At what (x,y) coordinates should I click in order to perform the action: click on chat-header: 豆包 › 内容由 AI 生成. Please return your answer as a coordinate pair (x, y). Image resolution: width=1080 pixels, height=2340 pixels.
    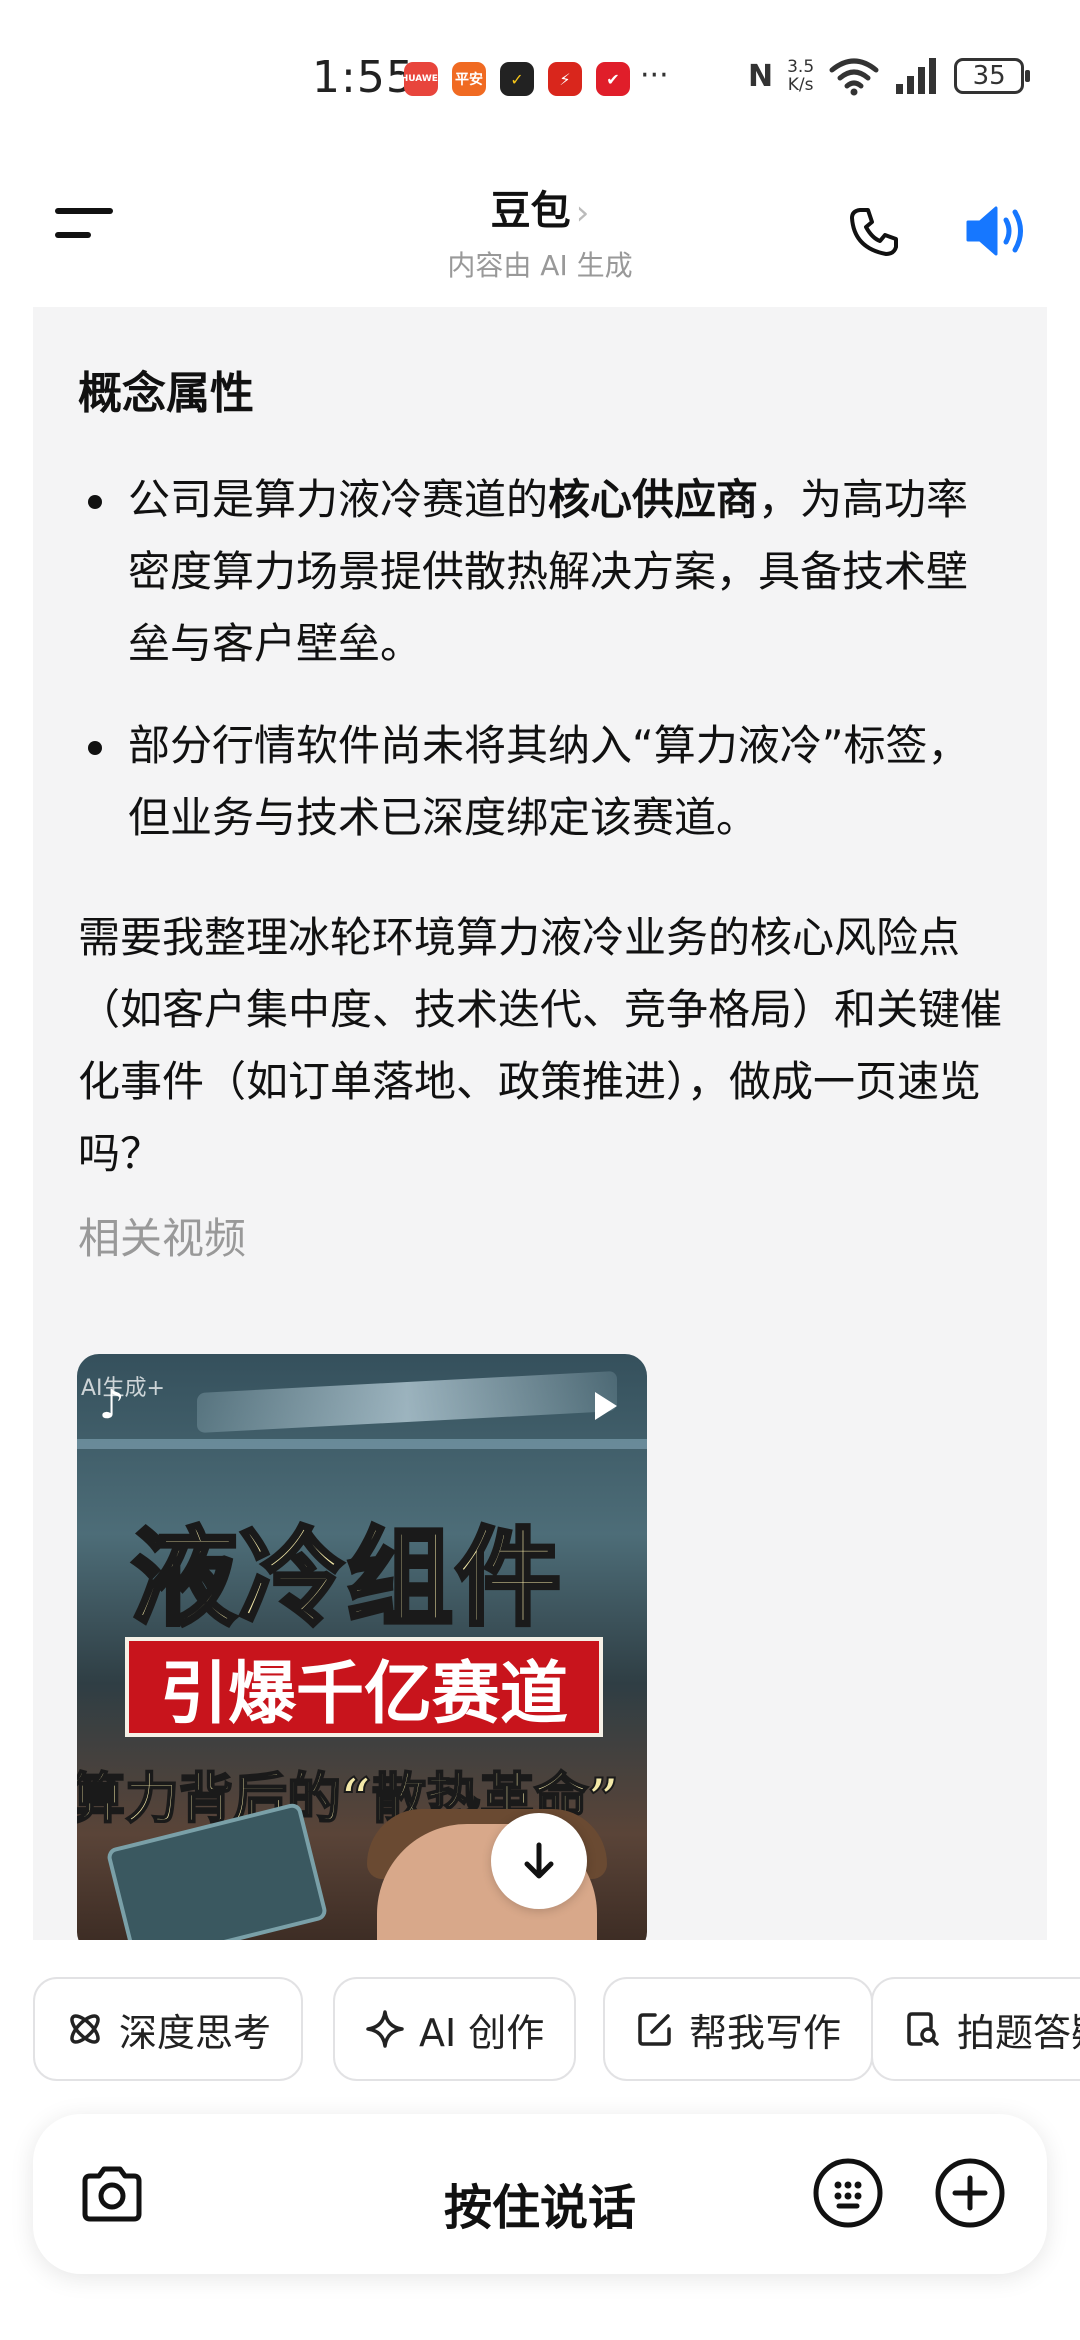
    Looking at the image, I should click on (540, 230).